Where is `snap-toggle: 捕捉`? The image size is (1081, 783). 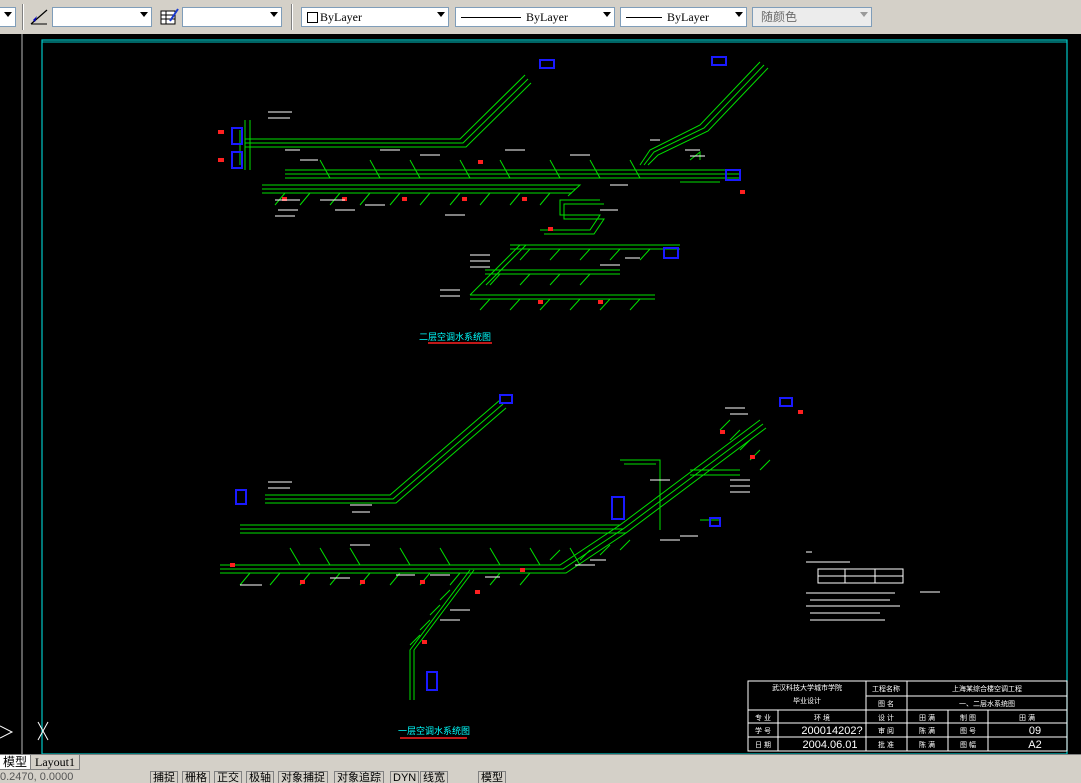
snap-toggle: 捕捉 is located at coordinates (164, 777).